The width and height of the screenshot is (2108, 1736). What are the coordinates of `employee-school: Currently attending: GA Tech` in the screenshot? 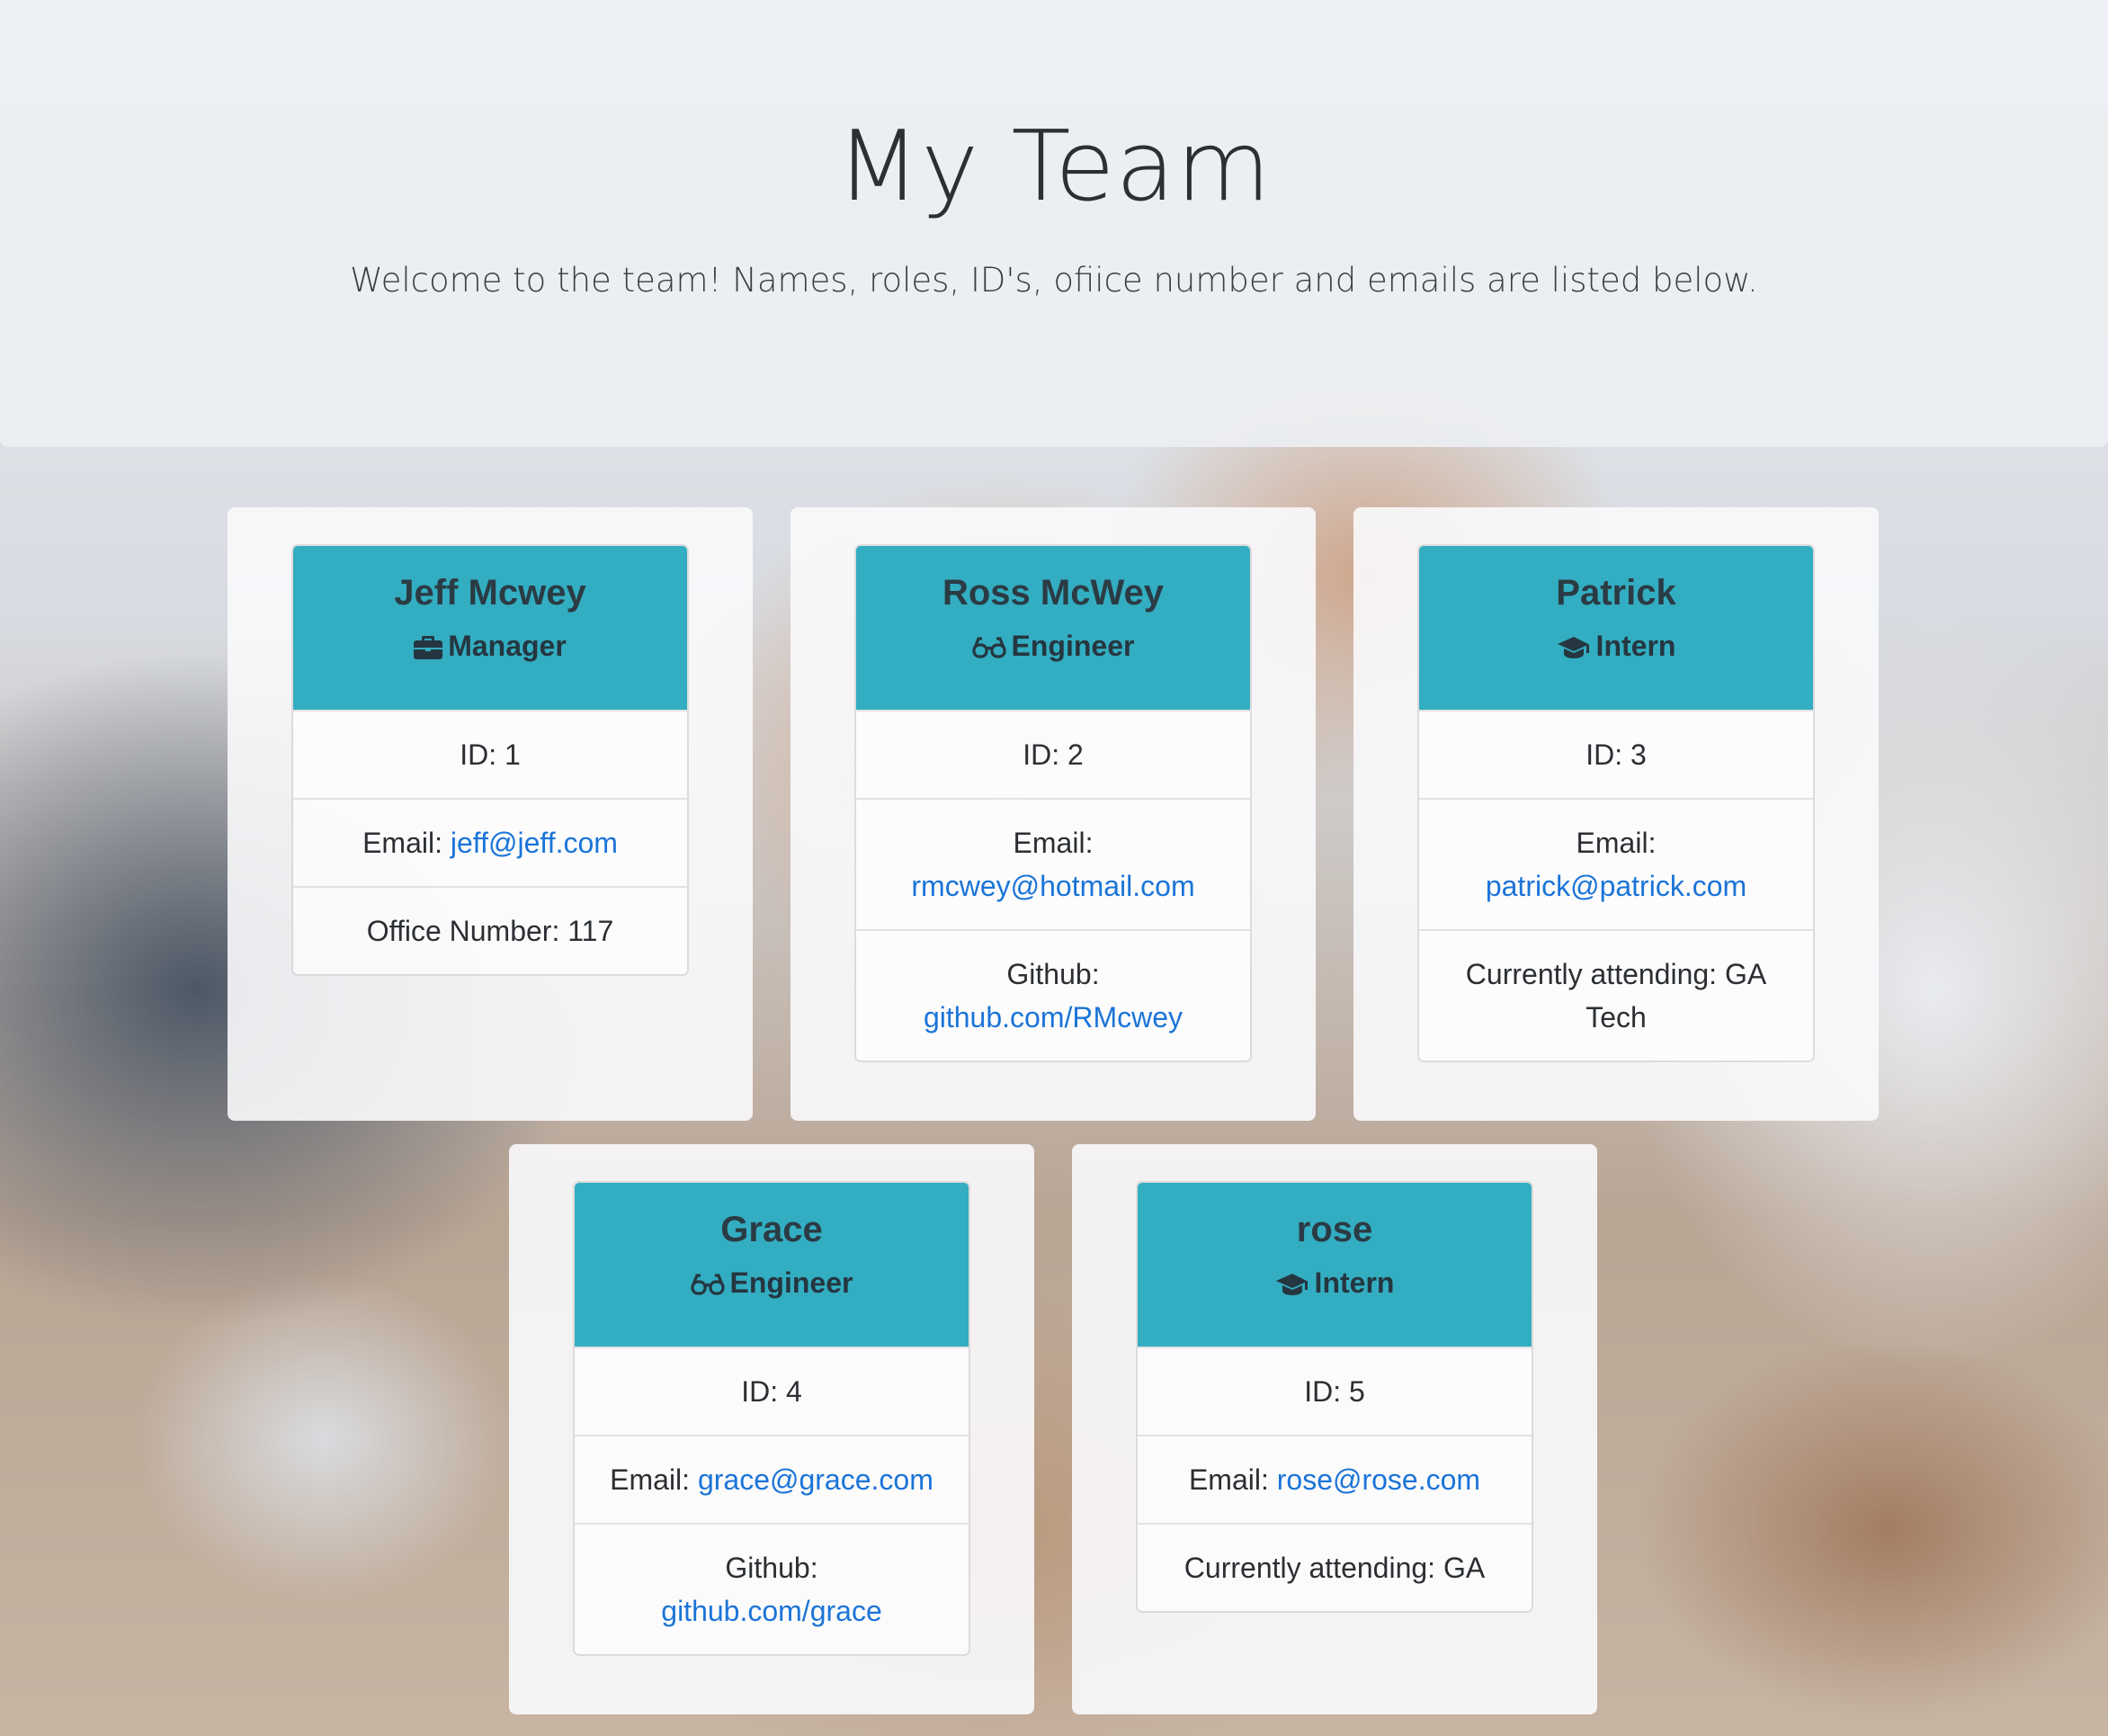 It's located at (1616, 994).